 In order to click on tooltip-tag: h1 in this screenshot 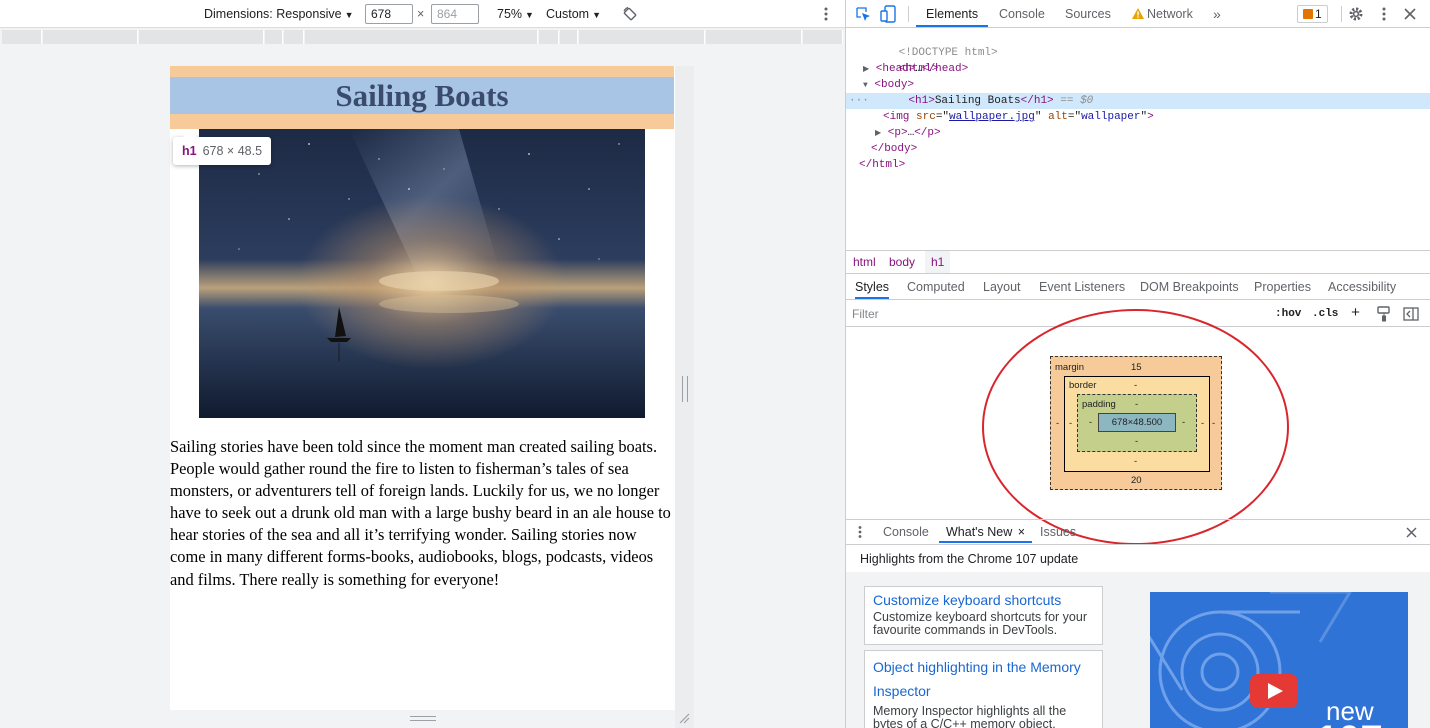, I will do `click(189, 151)`.